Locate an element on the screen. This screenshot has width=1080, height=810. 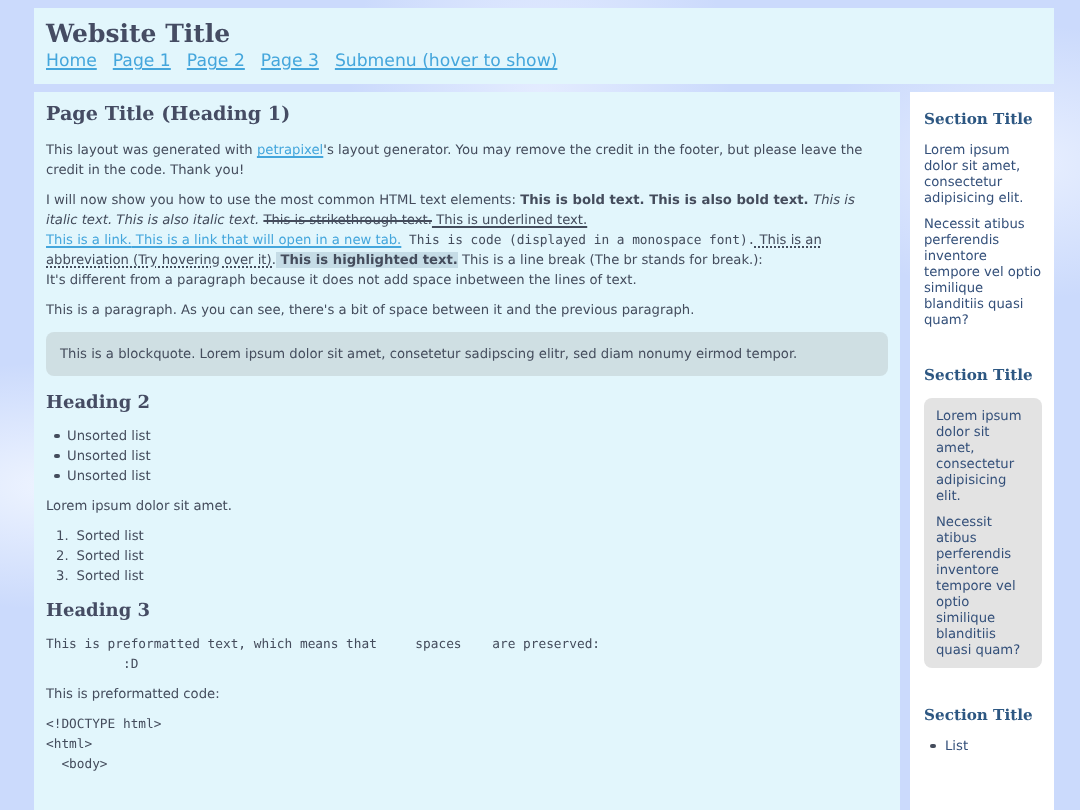
nav-link: Submenu (hover to show) is located at coordinates (446, 62).